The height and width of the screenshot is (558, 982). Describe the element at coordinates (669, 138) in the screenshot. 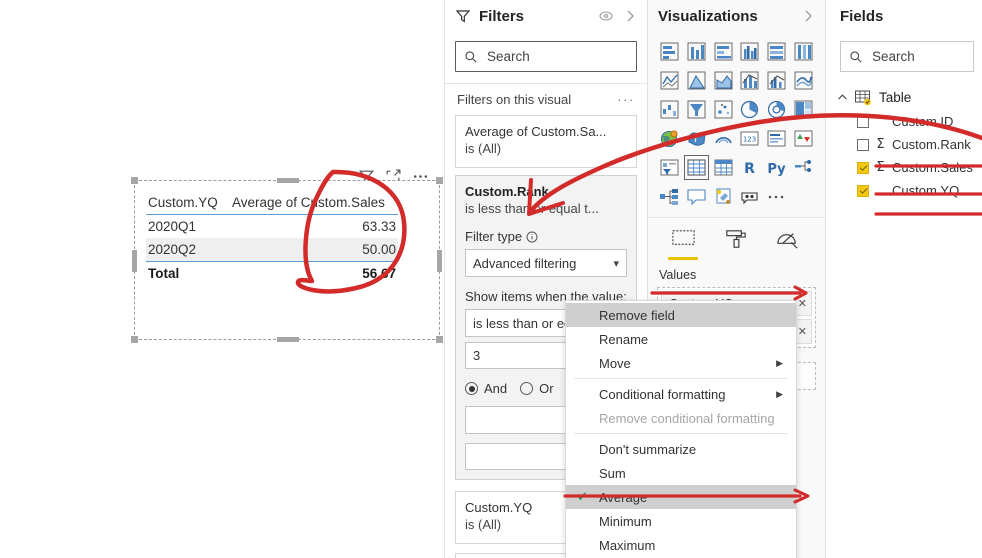

I see `viz-icon-map` at that location.